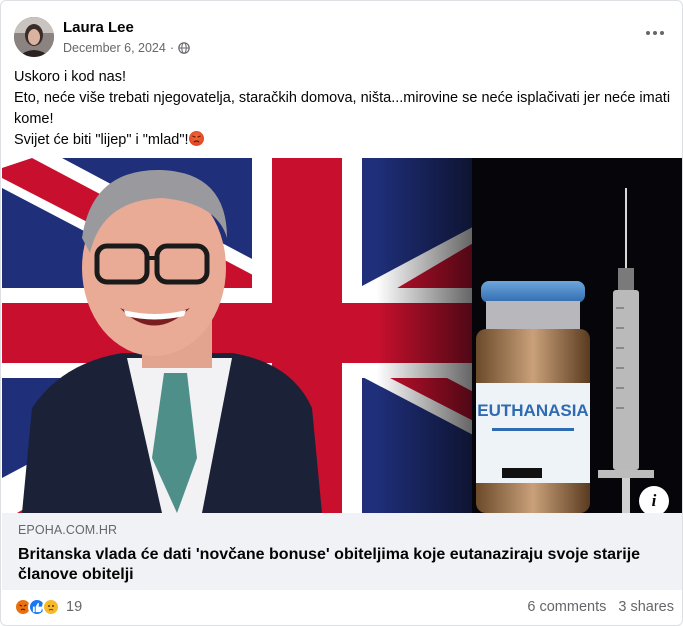  I want to click on comments-count: 6 comments, so click(566, 607).